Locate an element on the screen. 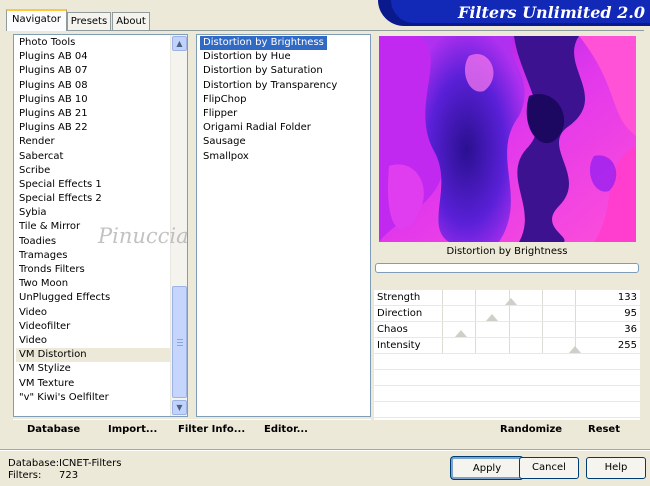 The image size is (650, 486). filter-item-label: Distortion by Brightness is located at coordinates (263, 43).